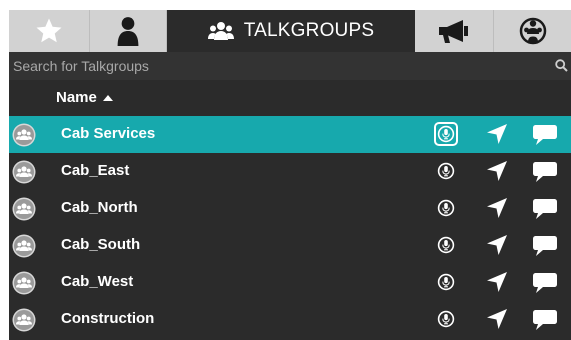  I want to click on tab-broadcast, so click(454, 31).